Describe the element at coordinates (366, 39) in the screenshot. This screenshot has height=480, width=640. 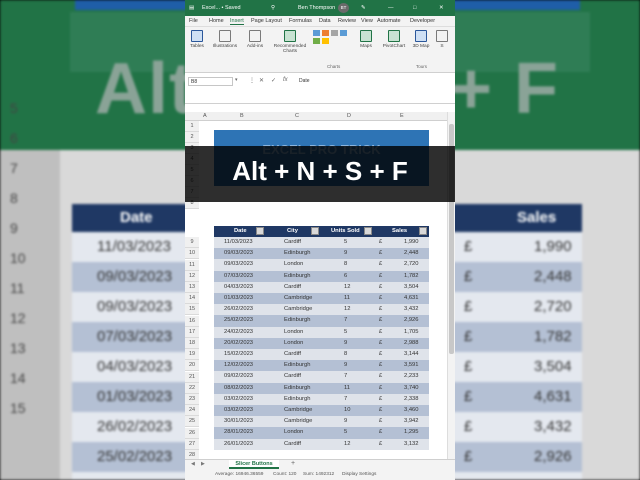
I see `maps-button: Maps` at that location.